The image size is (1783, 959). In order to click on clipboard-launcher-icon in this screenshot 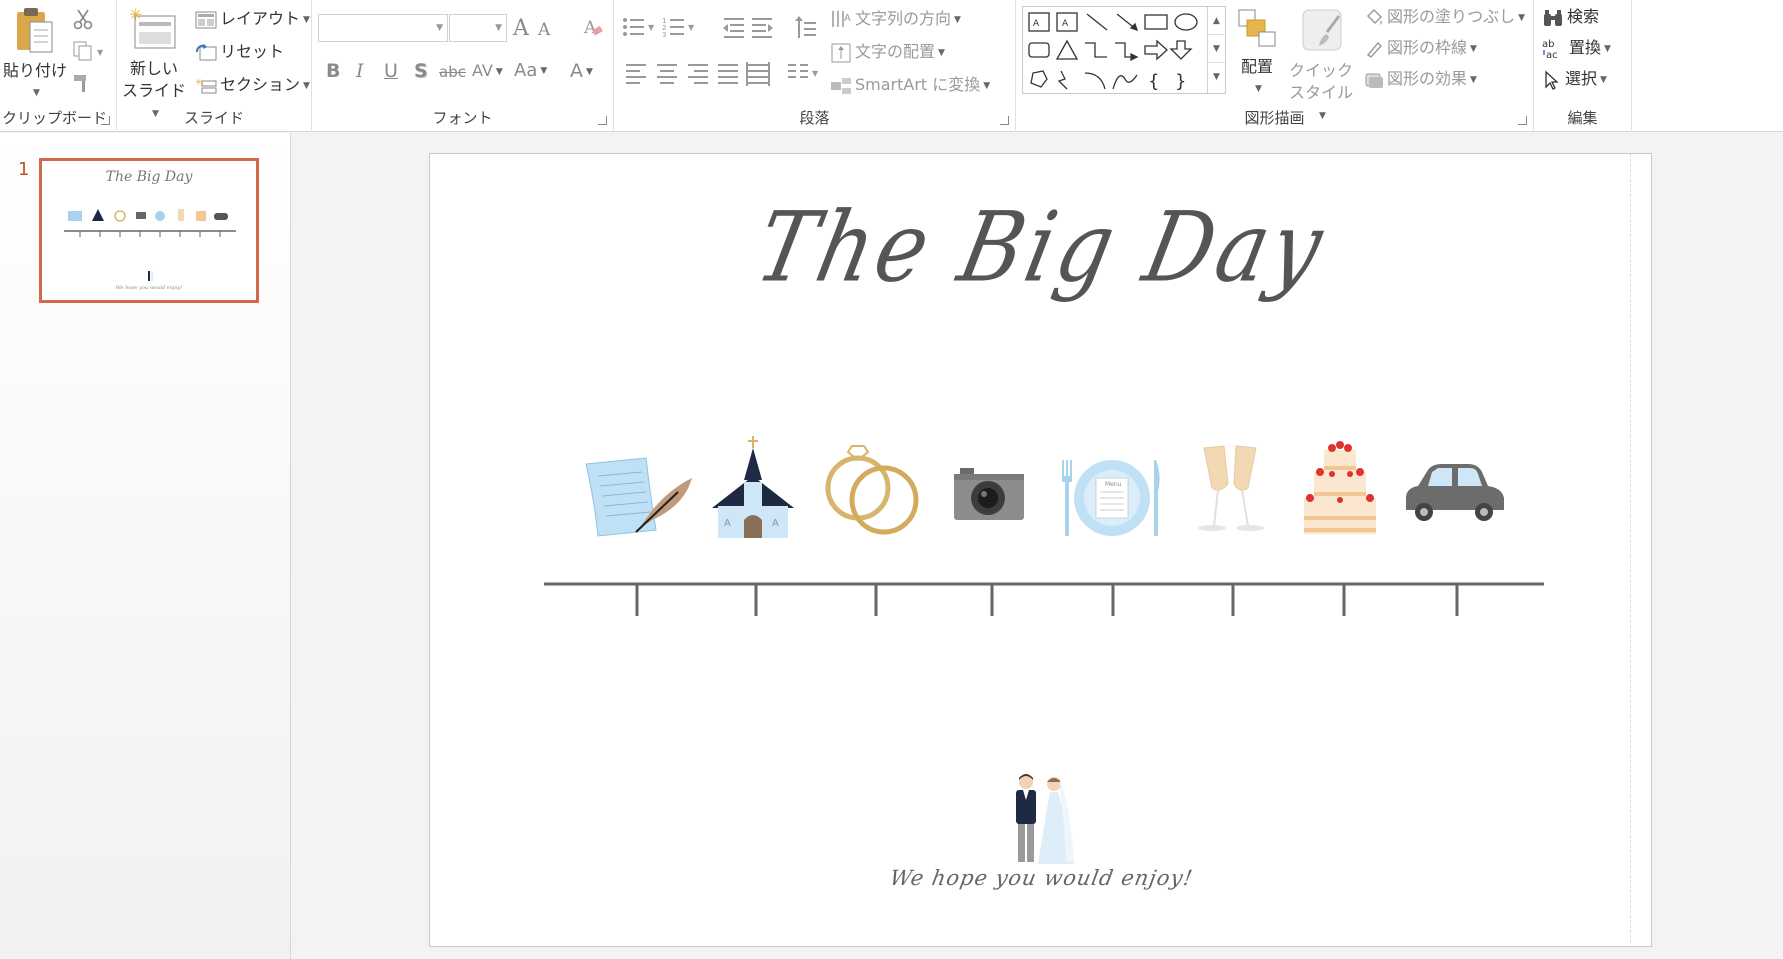, I will do `click(105, 120)`.